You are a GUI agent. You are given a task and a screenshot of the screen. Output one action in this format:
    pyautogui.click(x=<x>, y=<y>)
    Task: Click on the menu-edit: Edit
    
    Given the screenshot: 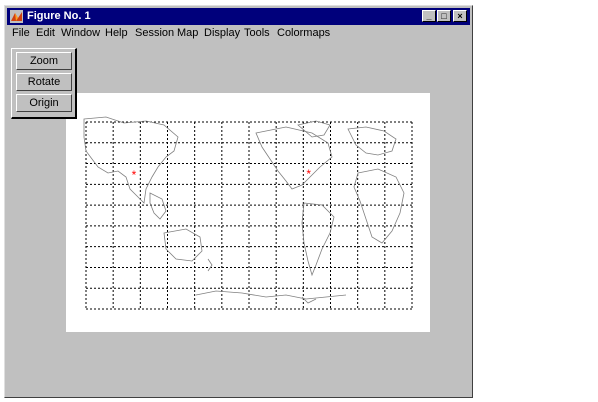 What is the action you would take?
    pyautogui.click(x=45, y=33)
    